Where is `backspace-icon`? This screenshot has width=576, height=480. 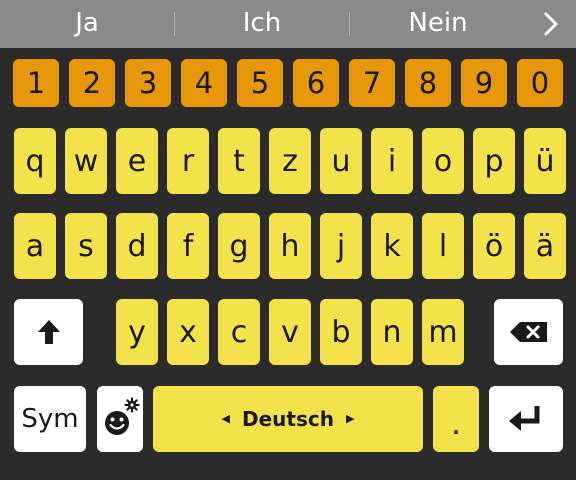
backspace-icon is located at coordinates (528, 332).